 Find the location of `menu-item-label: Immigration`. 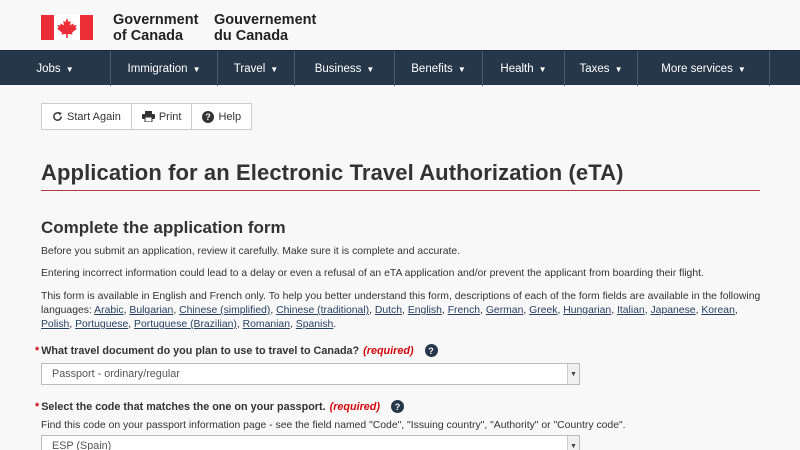

menu-item-label: Immigration is located at coordinates (157, 68).